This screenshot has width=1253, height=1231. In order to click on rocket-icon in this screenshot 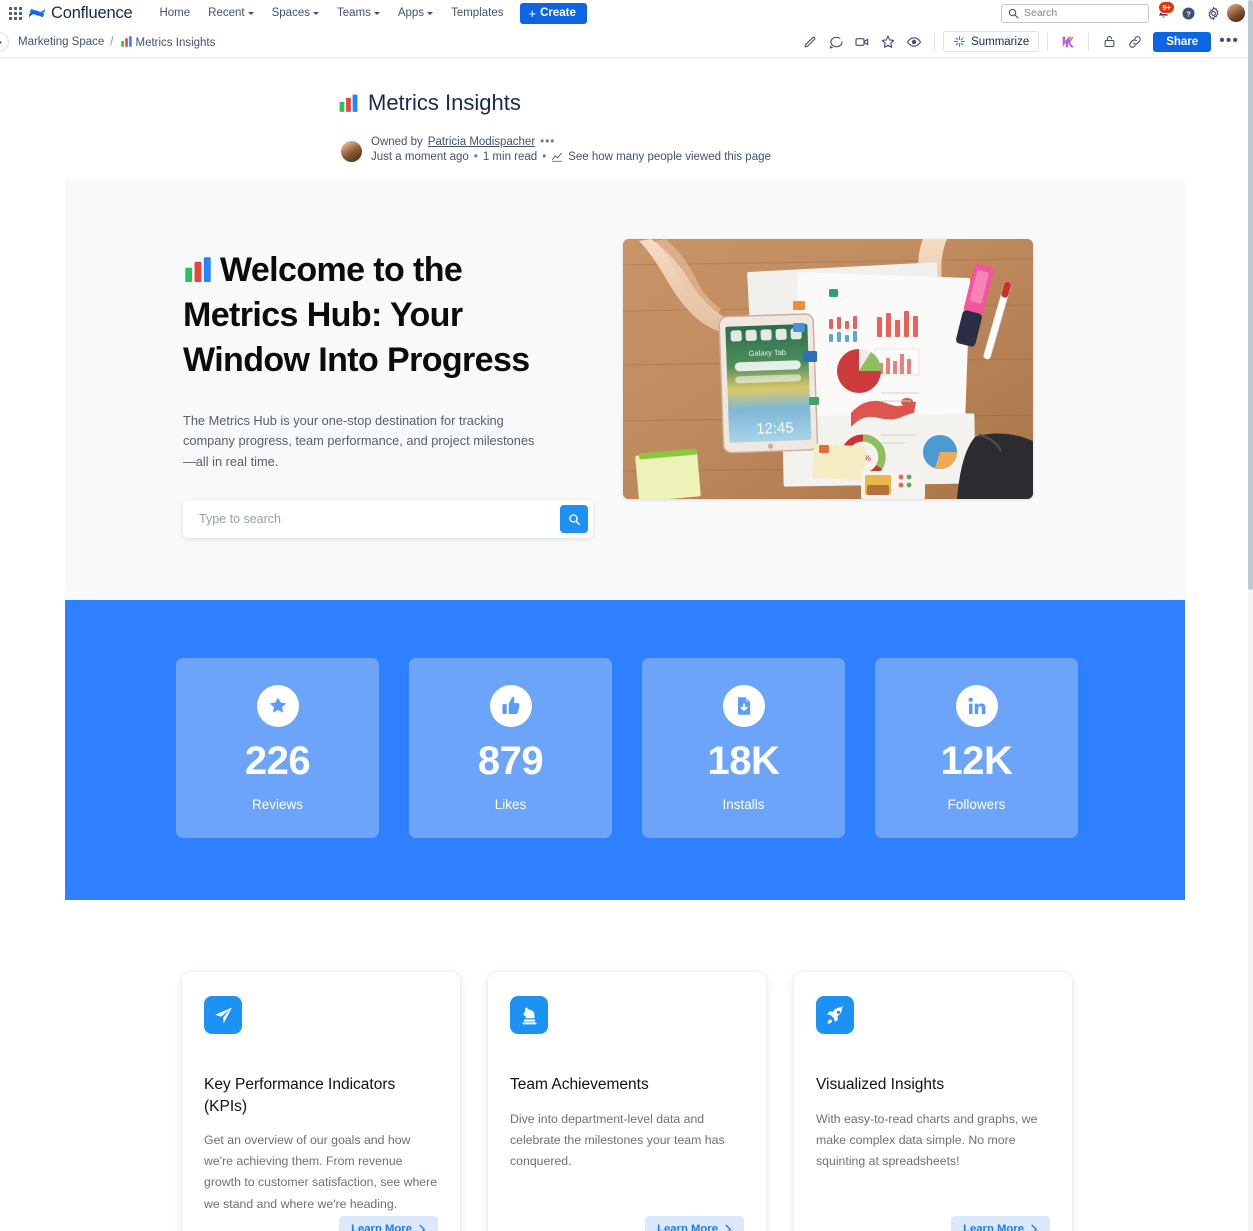, I will do `click(835, 1015)`.